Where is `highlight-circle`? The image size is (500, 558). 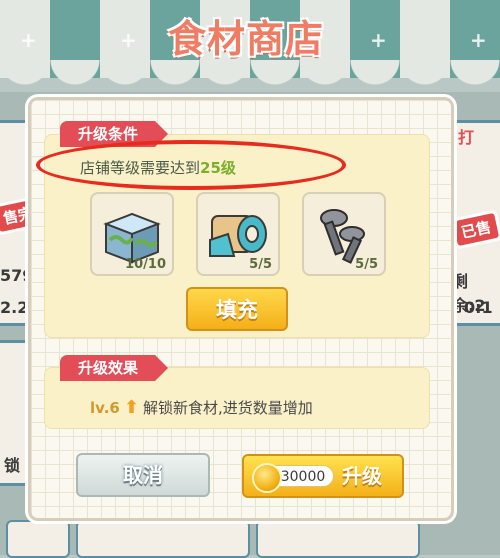
highlight-circle is located at coordinates (191, 165).